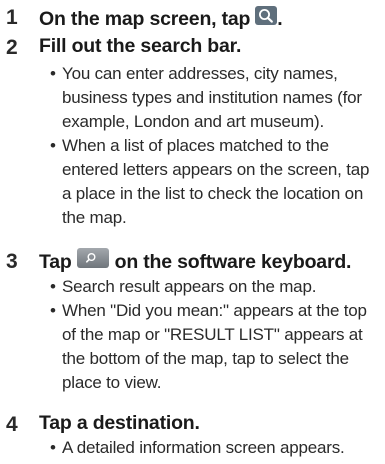 The width and height of the screenshot is (385, 464). What do you see at coordinates (12, 17) in the screenshot?
I see `step-number: 1` at bounding box center [12, 17].